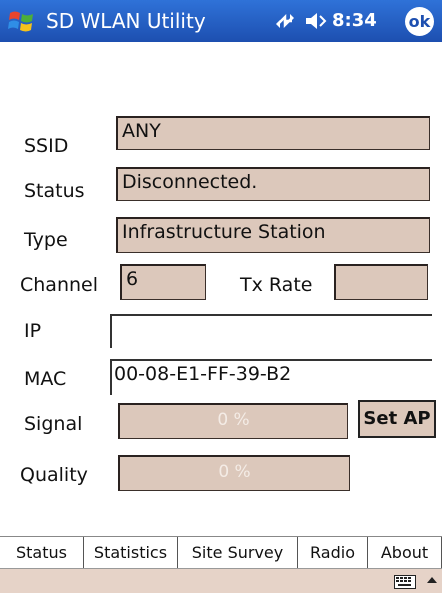 The image size is (442, 593). I want to click on quality-meter: 0 %, so click(234, 473).